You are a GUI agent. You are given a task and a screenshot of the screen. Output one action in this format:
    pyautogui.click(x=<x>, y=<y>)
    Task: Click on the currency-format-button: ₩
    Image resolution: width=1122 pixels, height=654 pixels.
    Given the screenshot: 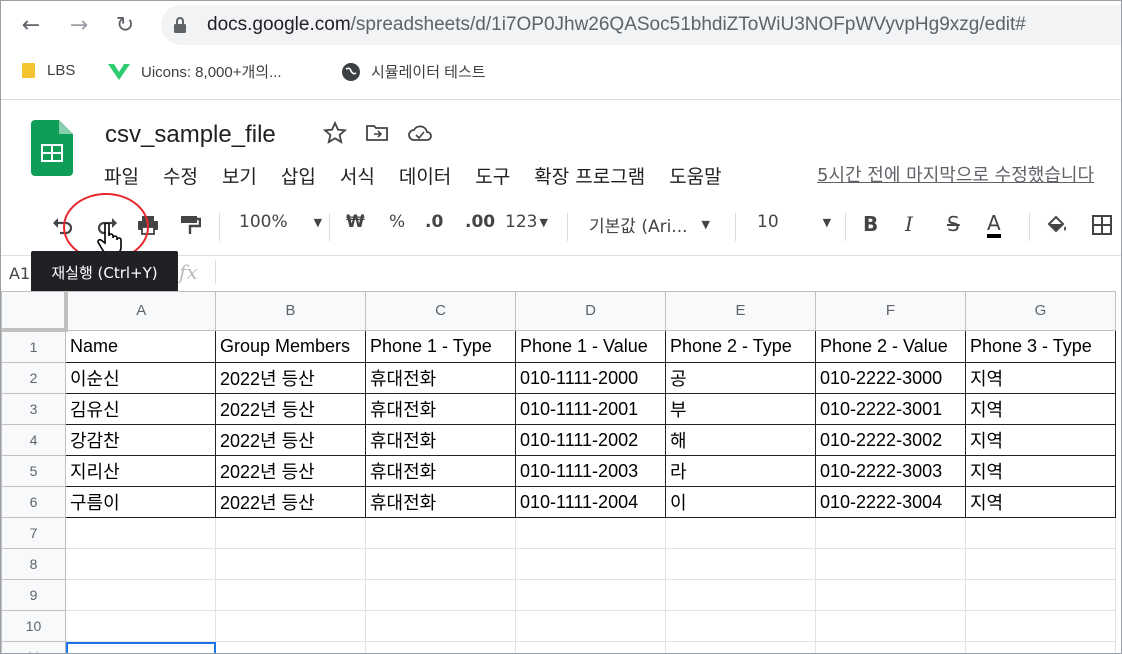 What is the action you would take?
    pyautogui.click(x=355, y=222)
    